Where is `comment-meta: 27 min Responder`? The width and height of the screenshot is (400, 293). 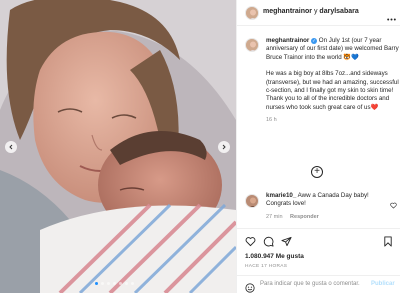
comment-meta: 27 min Responder is located at coordinates (292, 217).